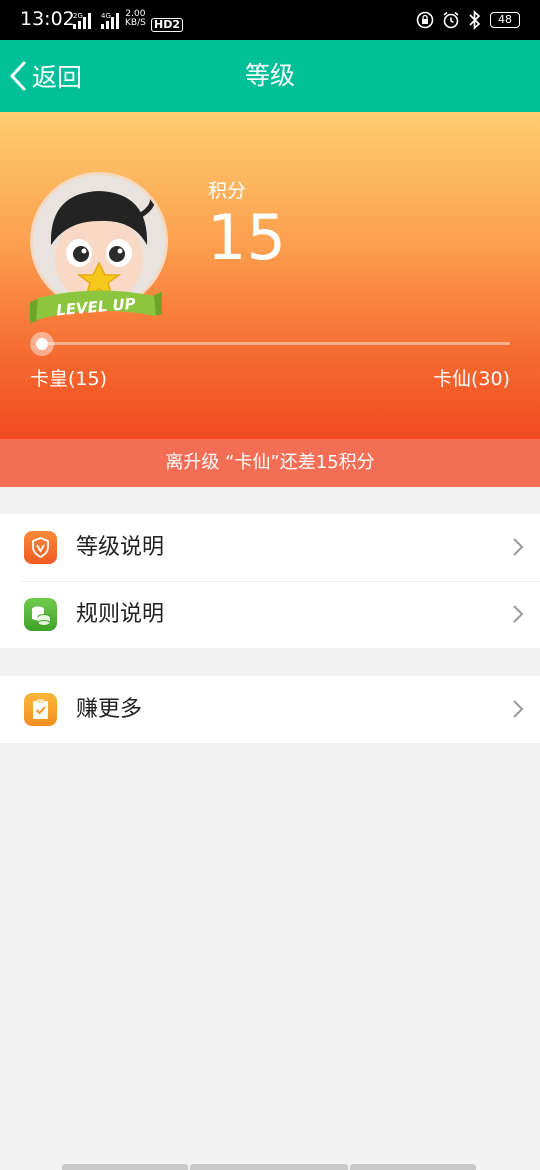 The height and width of the screenshot is (1170, 540). What do you see at coordinates (270, 463) in the screenshot?
I see `upgrade-hint-banner: 离升级 “卡仙”还差15积分` at bounding box center [270, 463].